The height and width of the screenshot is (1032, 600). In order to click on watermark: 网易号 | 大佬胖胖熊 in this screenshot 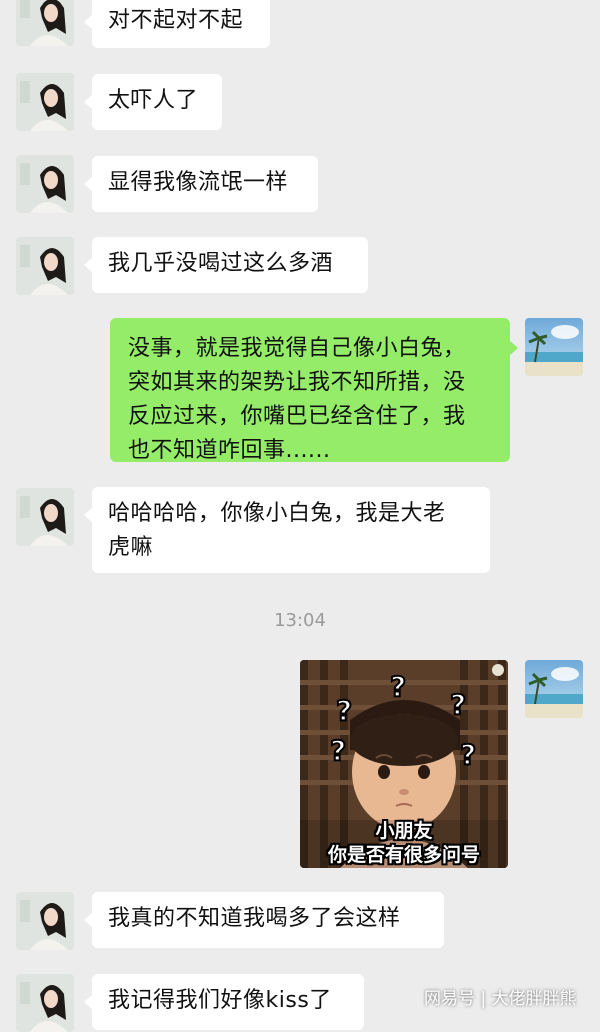, I will do `click(500, 999)`.